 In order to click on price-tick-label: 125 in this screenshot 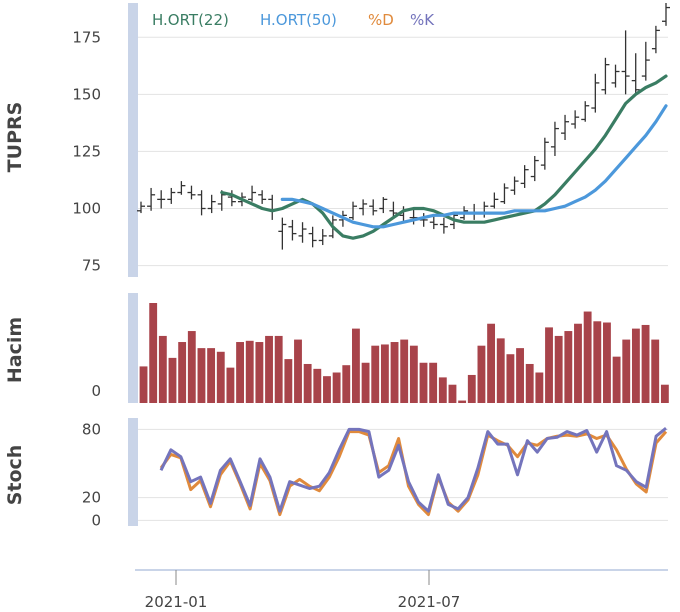, I will do `click(86, 151)`.